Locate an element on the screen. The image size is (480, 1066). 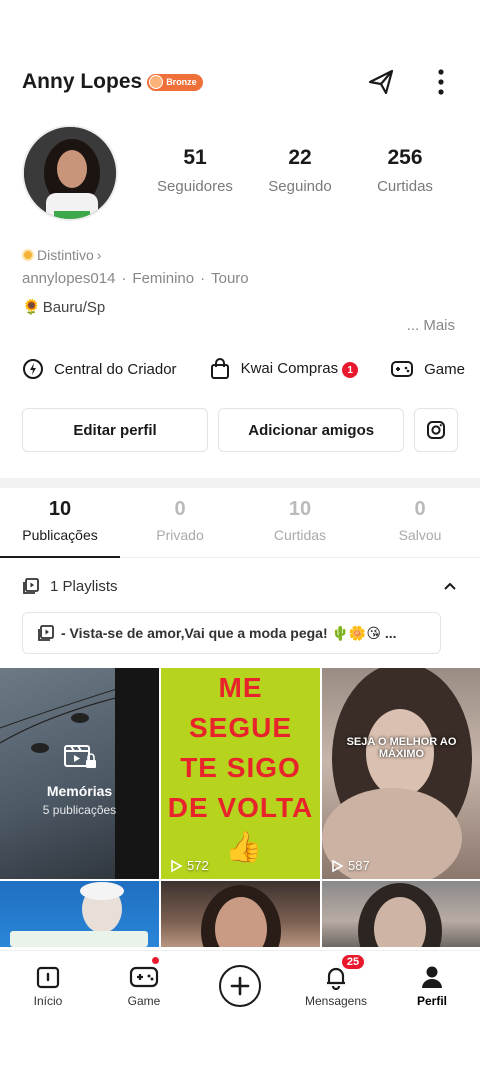
chevron-up-icon is located at coordinates (450, 586).